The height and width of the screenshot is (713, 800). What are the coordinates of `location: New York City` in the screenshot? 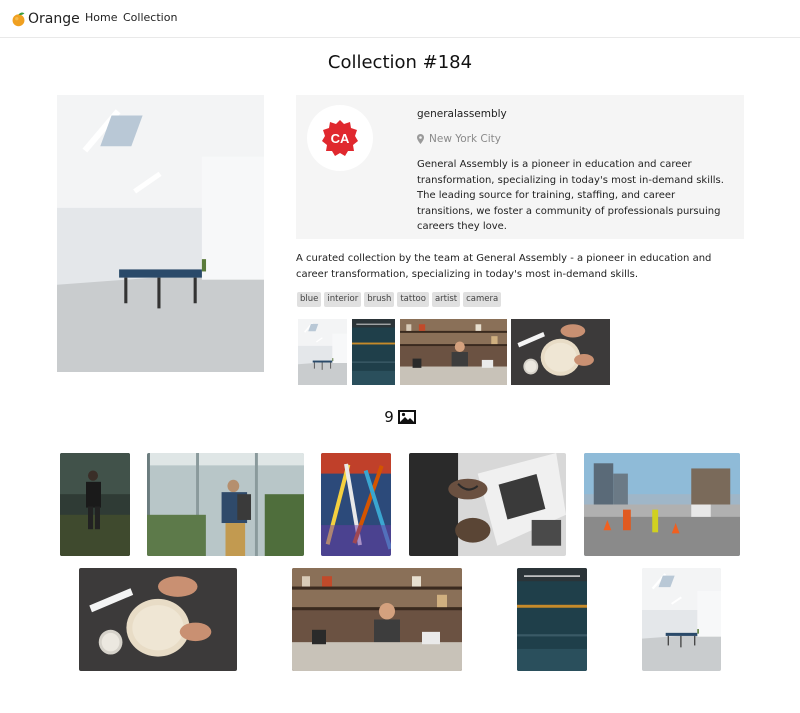 It's located at (459, 139).